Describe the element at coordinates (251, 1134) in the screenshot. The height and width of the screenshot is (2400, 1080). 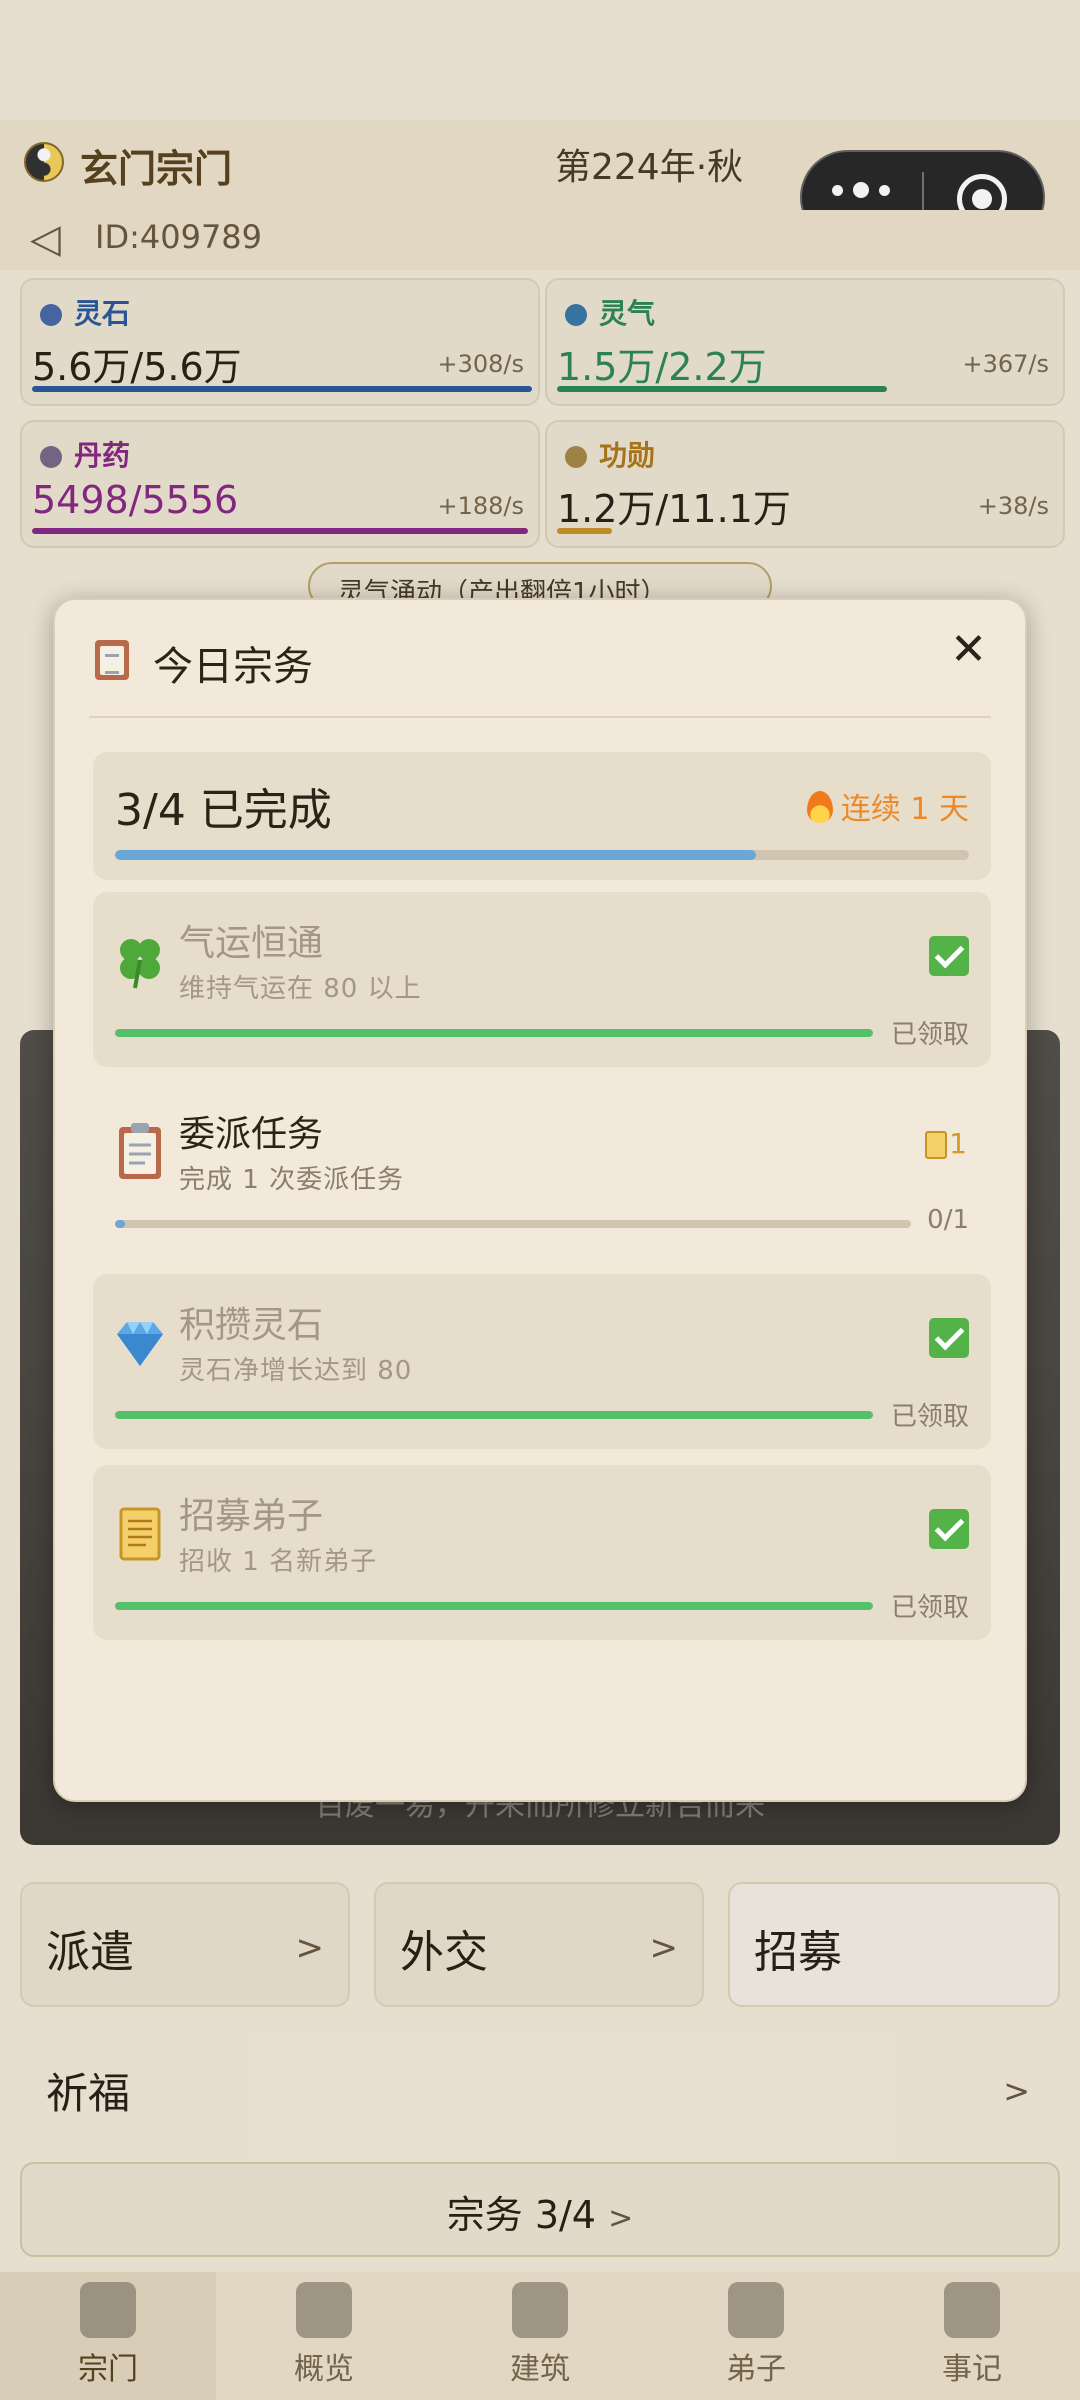
I see `task-name: 委派任务` at that location.